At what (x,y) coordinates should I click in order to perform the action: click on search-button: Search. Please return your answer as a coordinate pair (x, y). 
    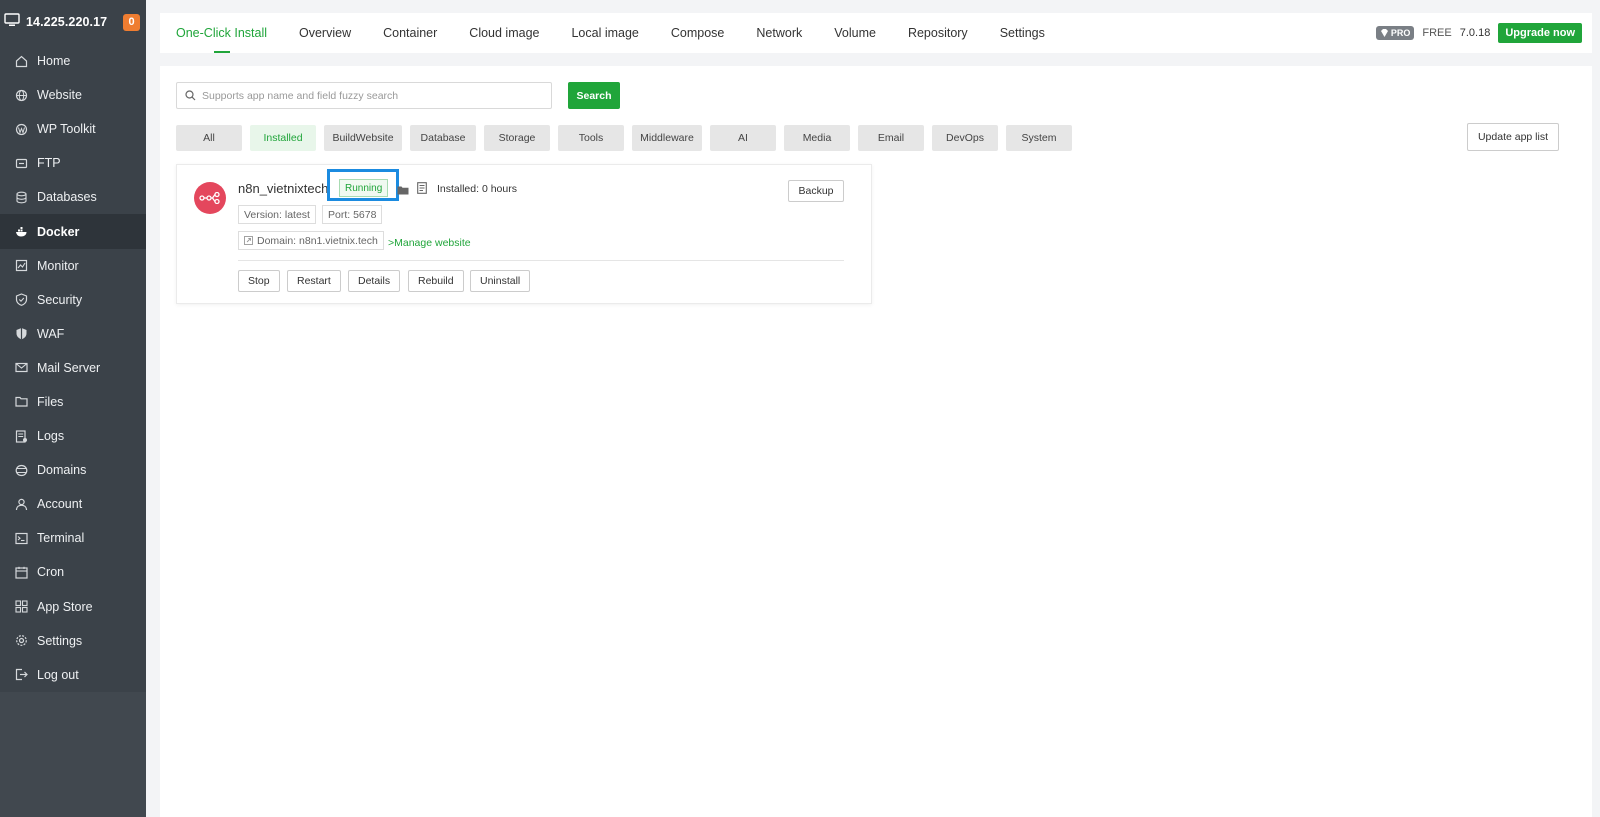
    Looking at the image, I should click on (594, 95).